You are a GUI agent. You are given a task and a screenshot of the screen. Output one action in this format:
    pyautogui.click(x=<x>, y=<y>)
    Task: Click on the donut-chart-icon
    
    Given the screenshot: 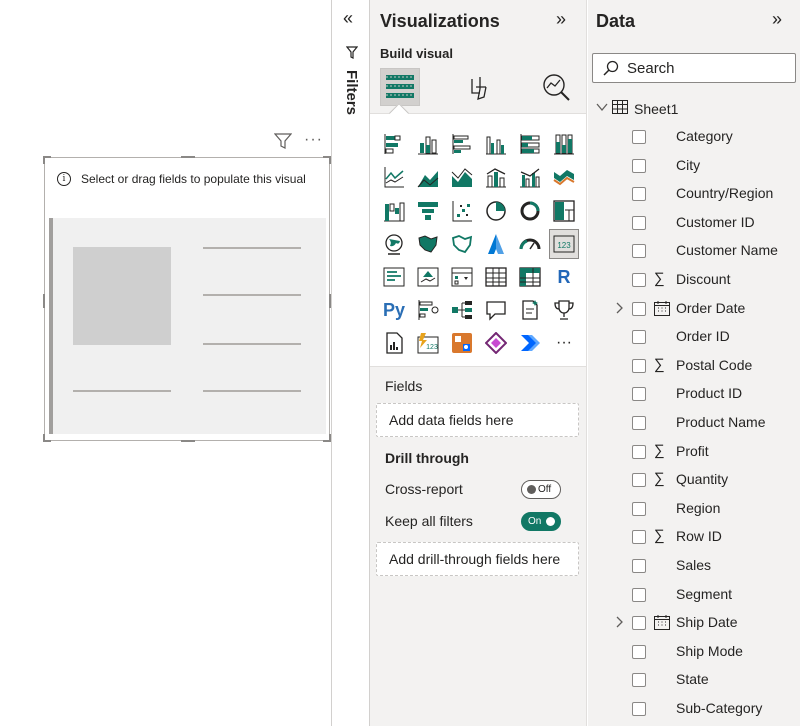 What is the action you would take?
    pyautogui.click(x=530, y=211)
    